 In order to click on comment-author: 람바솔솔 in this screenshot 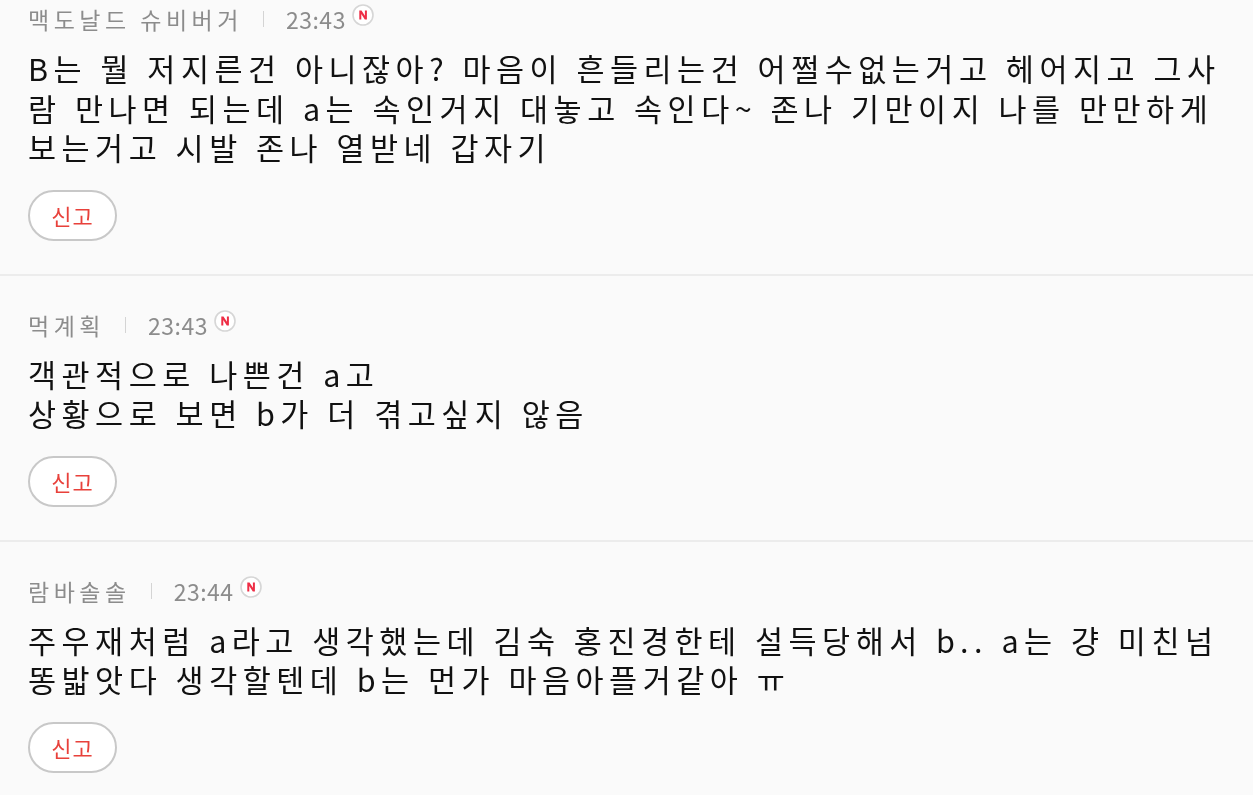, I will do `click(79, 590)`.